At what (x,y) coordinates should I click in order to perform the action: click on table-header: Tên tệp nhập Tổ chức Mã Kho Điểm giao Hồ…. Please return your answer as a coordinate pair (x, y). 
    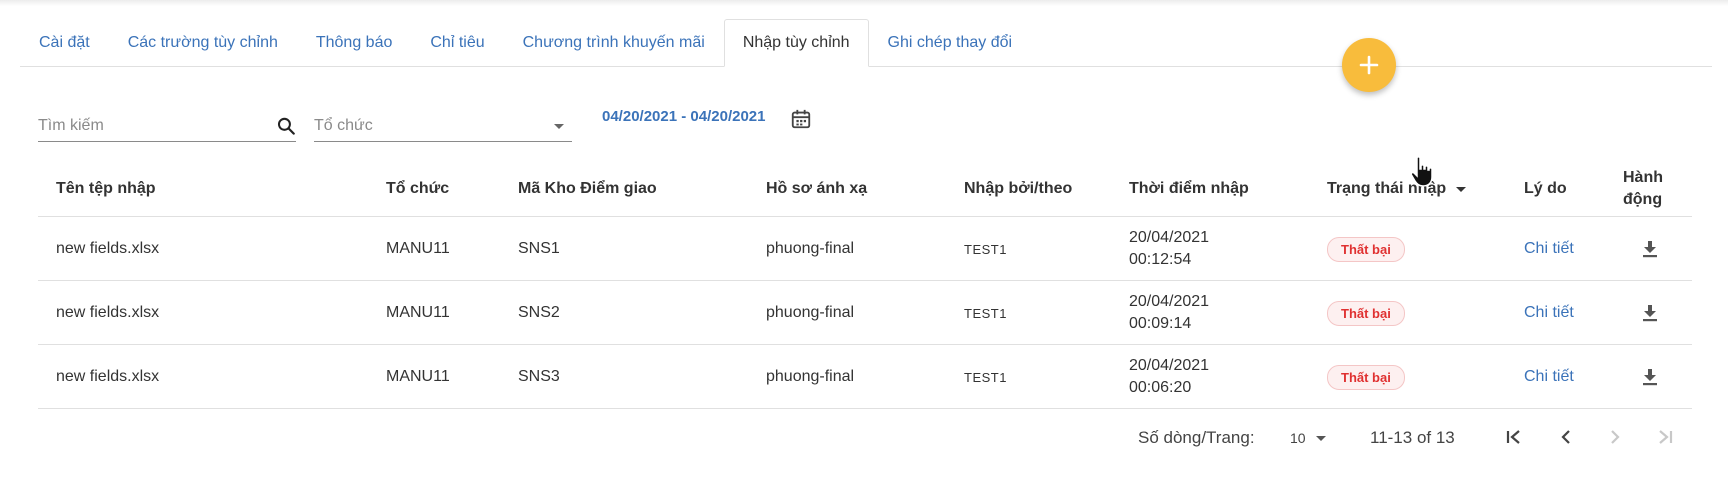
    Looking at the image, I should click on (865, 188).